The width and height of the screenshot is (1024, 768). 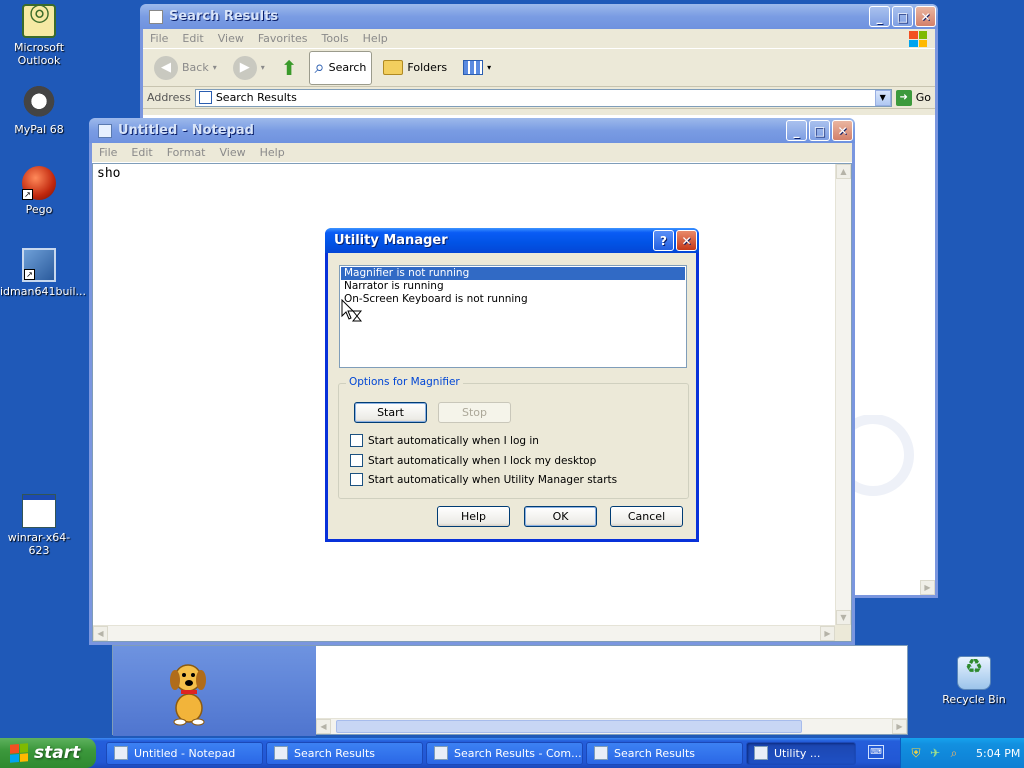 I want to click on address-input: Search Results ▼, so click(x=543, y=97).